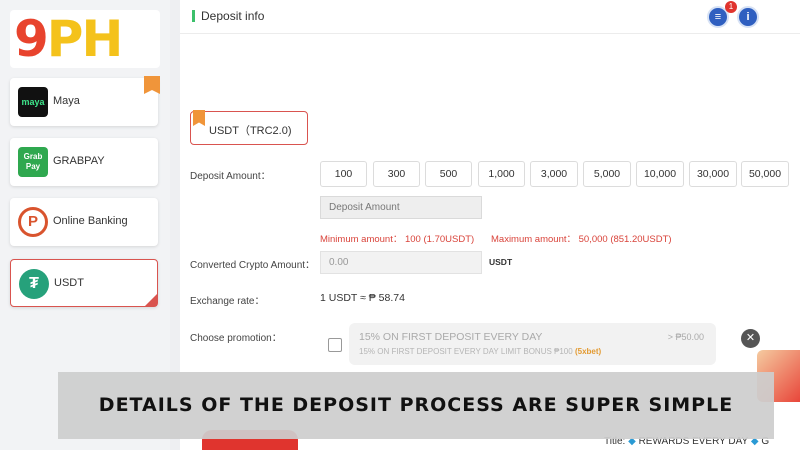 This screenshot has width=800, height=450. Describe the element at coordinates (250, 131) in the screenshot. I see `currency-label: USDT（TRC2.0)` at that location.